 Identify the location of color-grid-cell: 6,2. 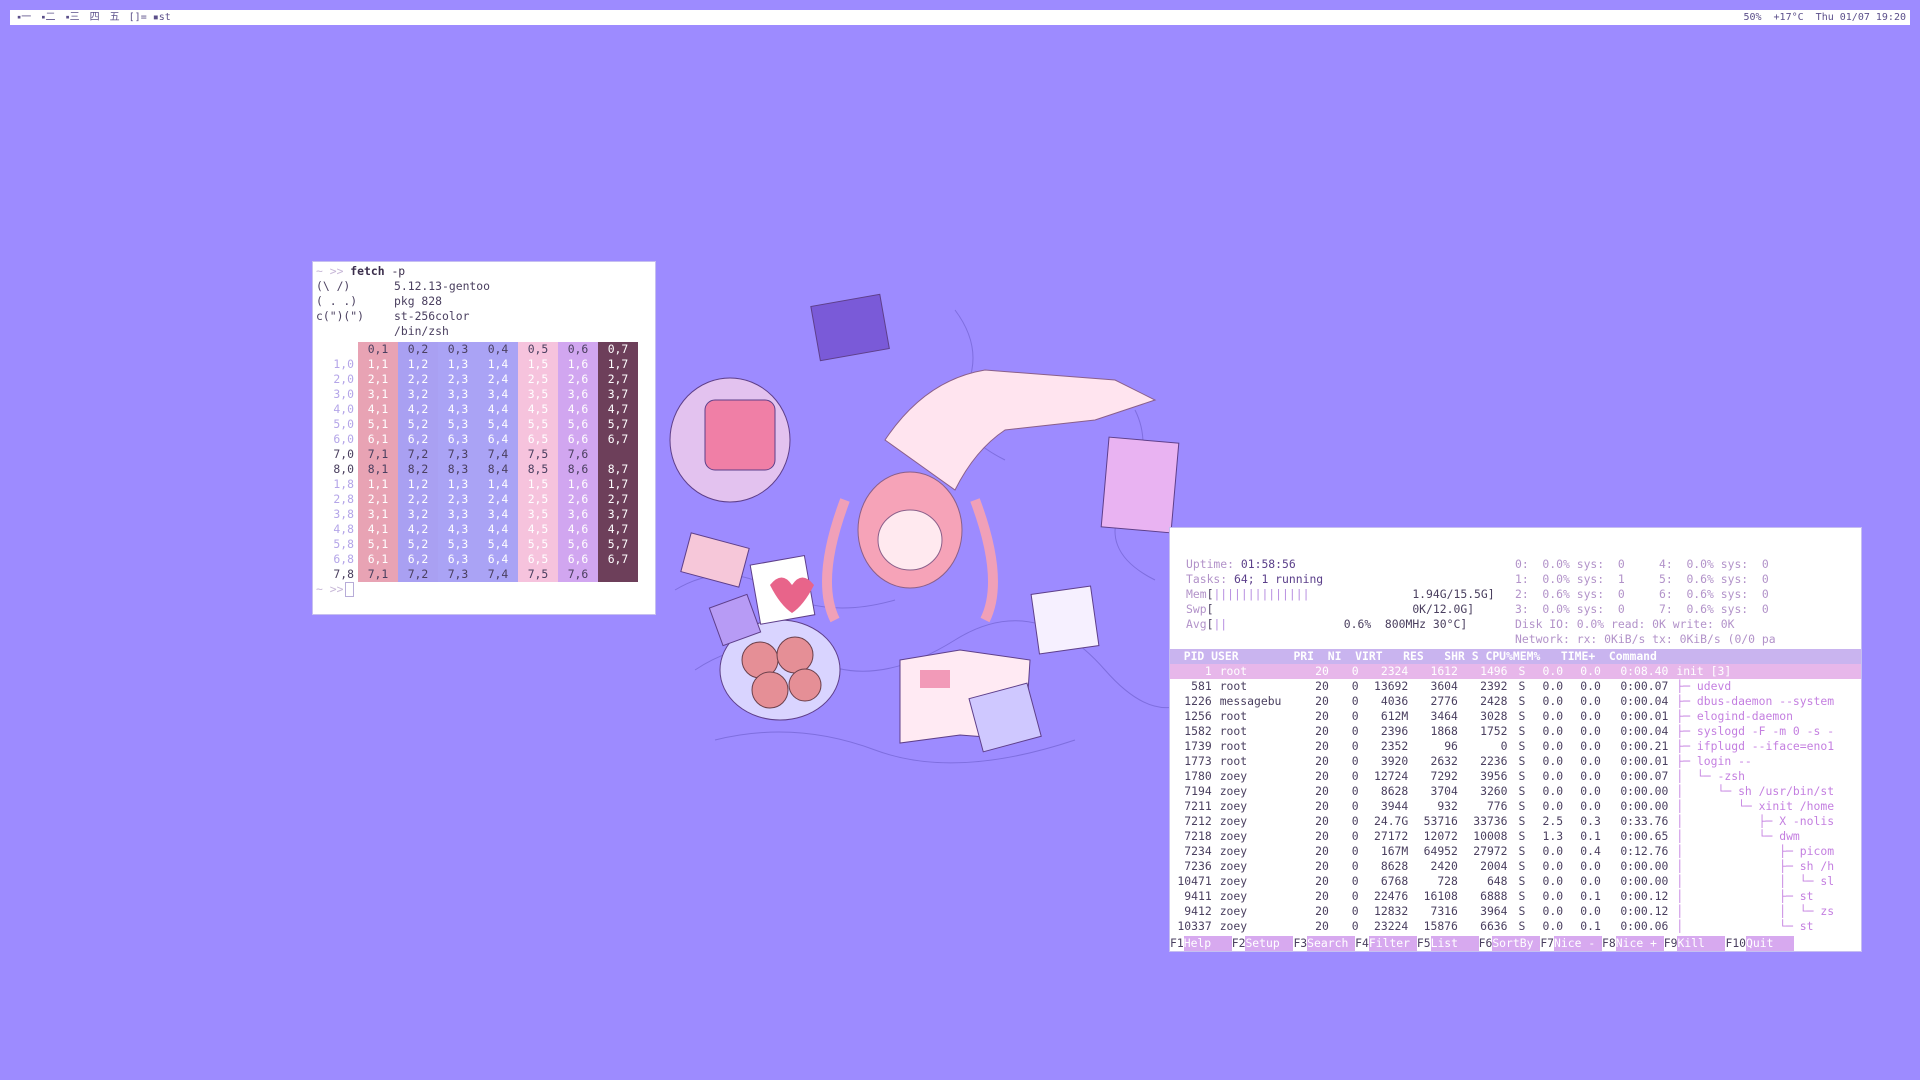
(418, 559).